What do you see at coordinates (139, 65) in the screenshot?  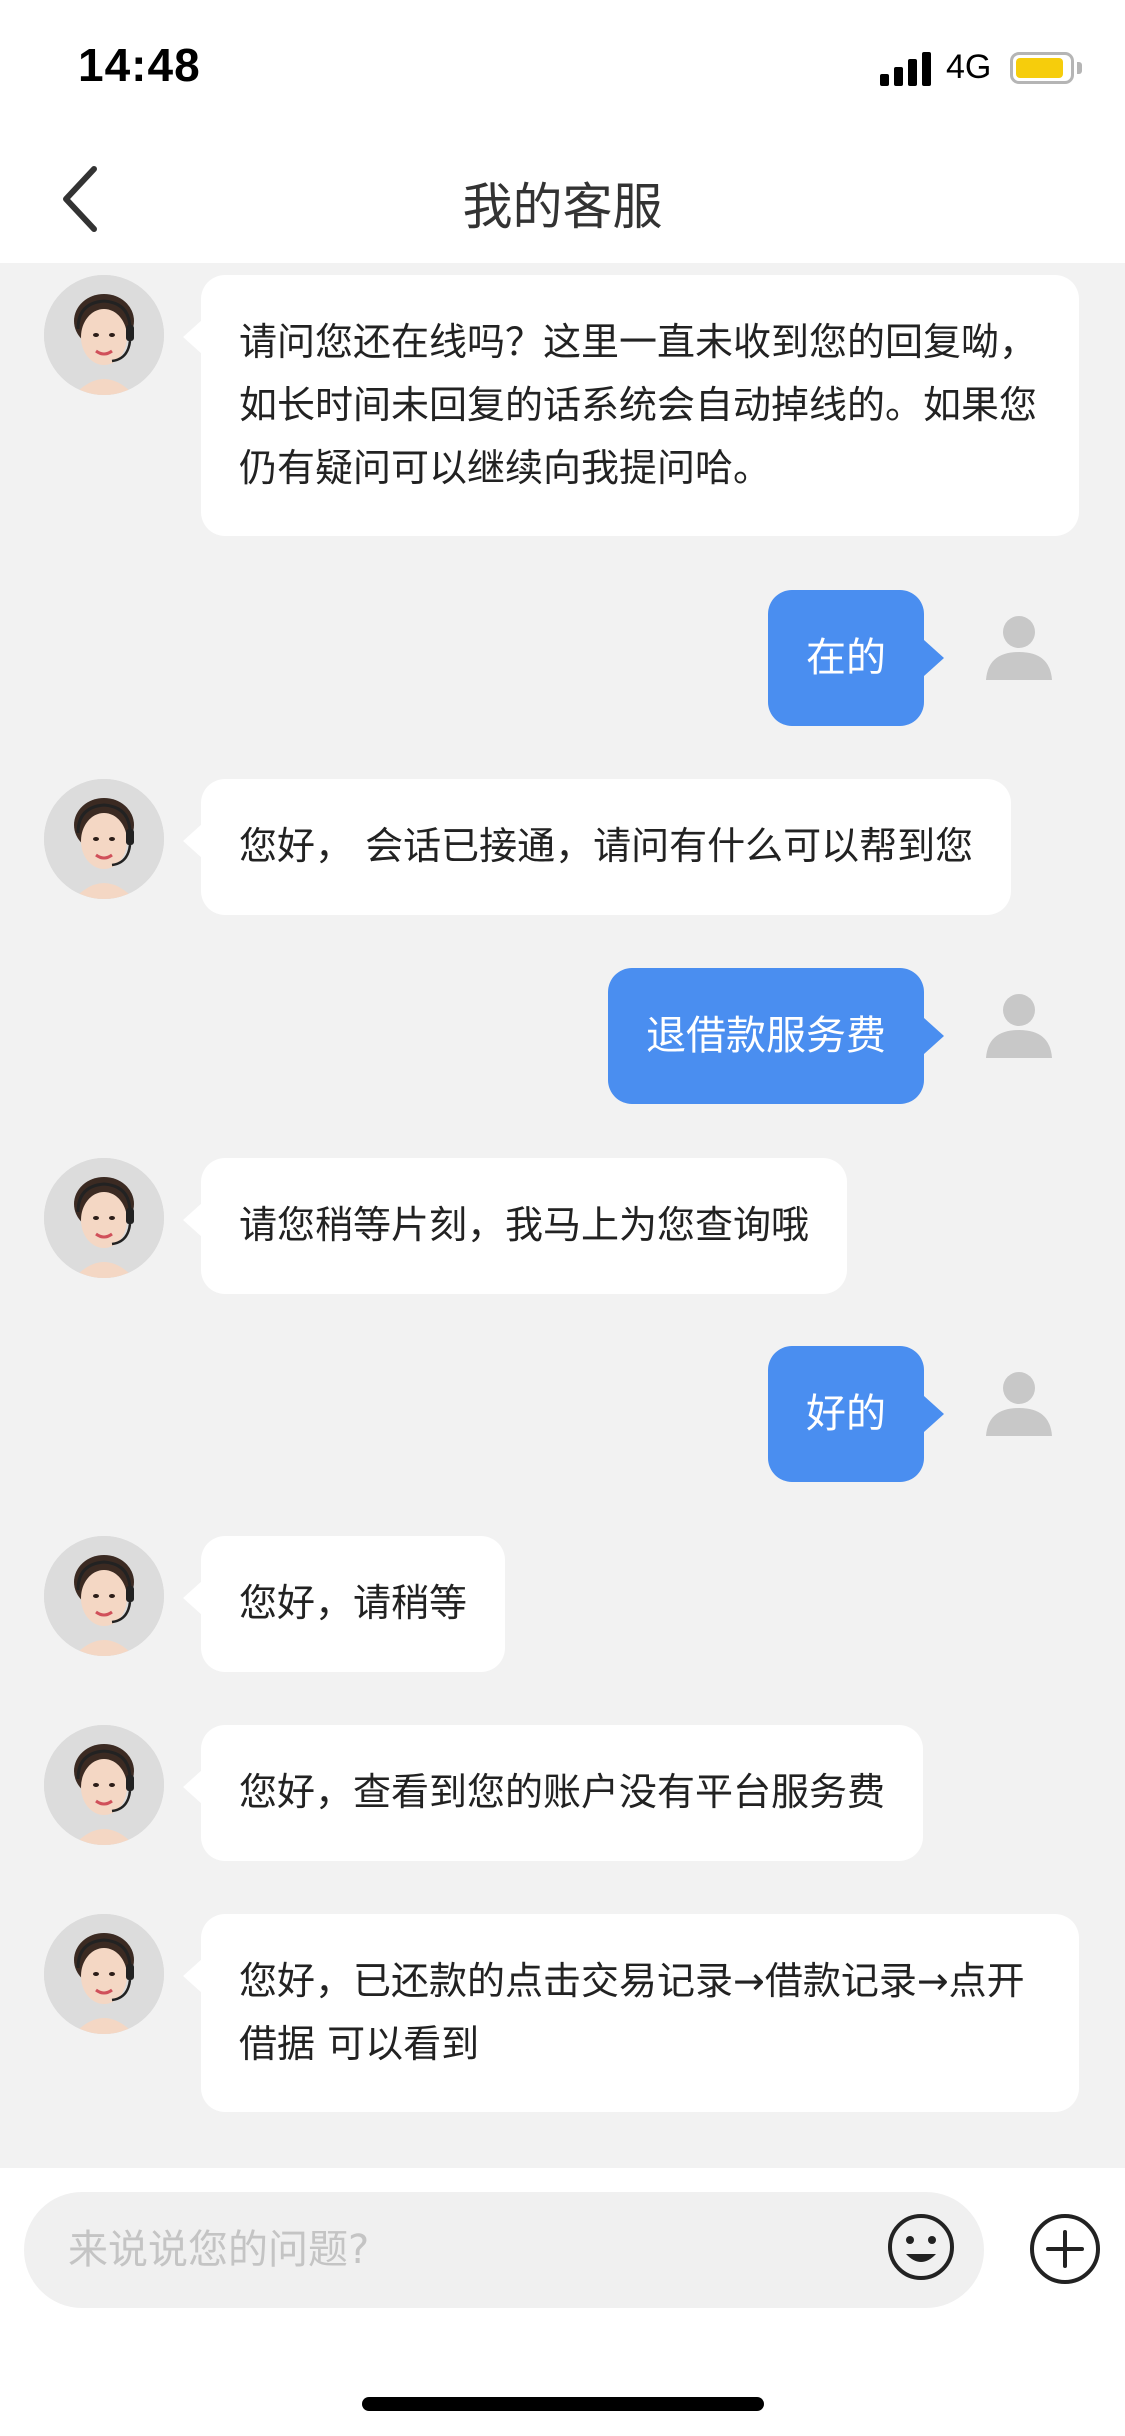 I see `status-time: 14:48` at bounding box center [139, 65].